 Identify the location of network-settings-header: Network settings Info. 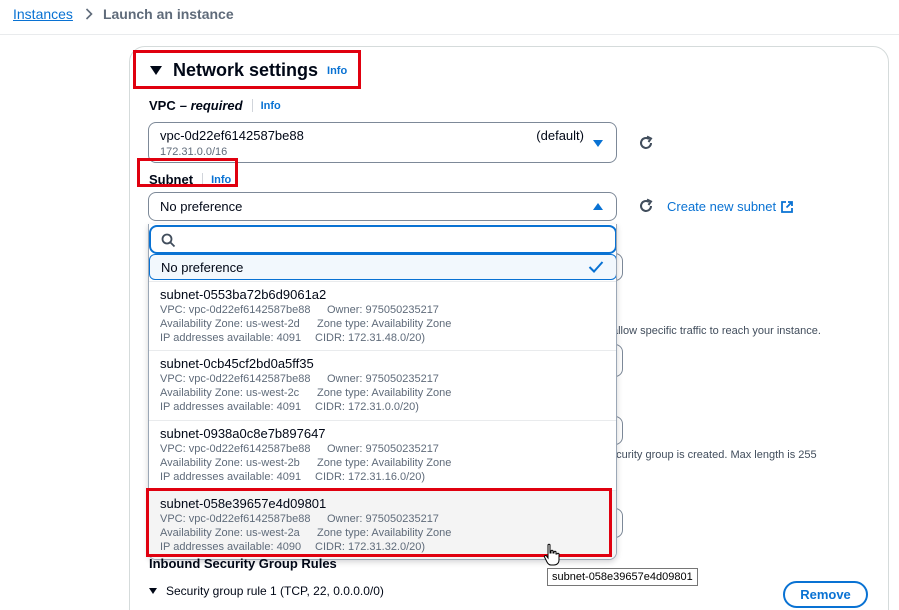
(248, 70).